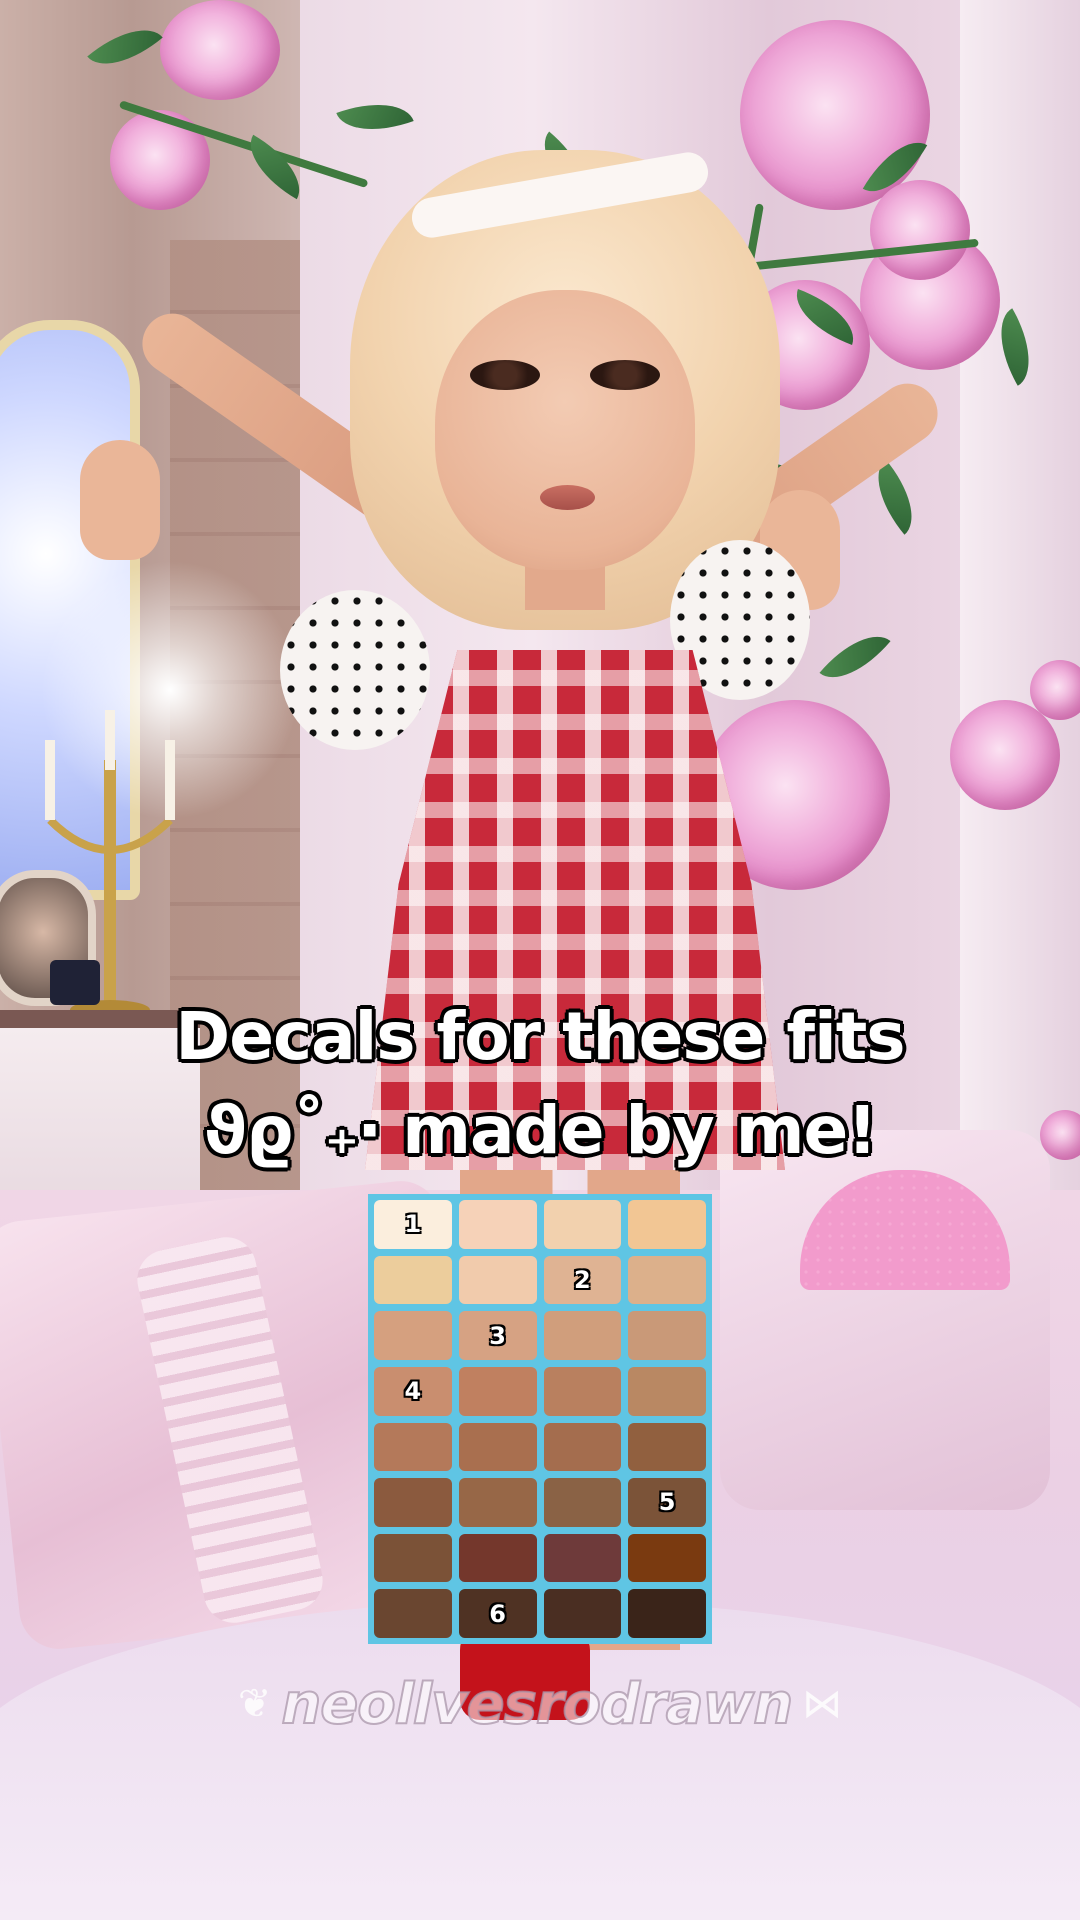 Image resolution: width=1080 pixels, height=1920 pixels. What do you see at coordinates (822, 1704) in the screenshot?
I see `bow-icon: ⋈` at bounding box center [822, 1704].